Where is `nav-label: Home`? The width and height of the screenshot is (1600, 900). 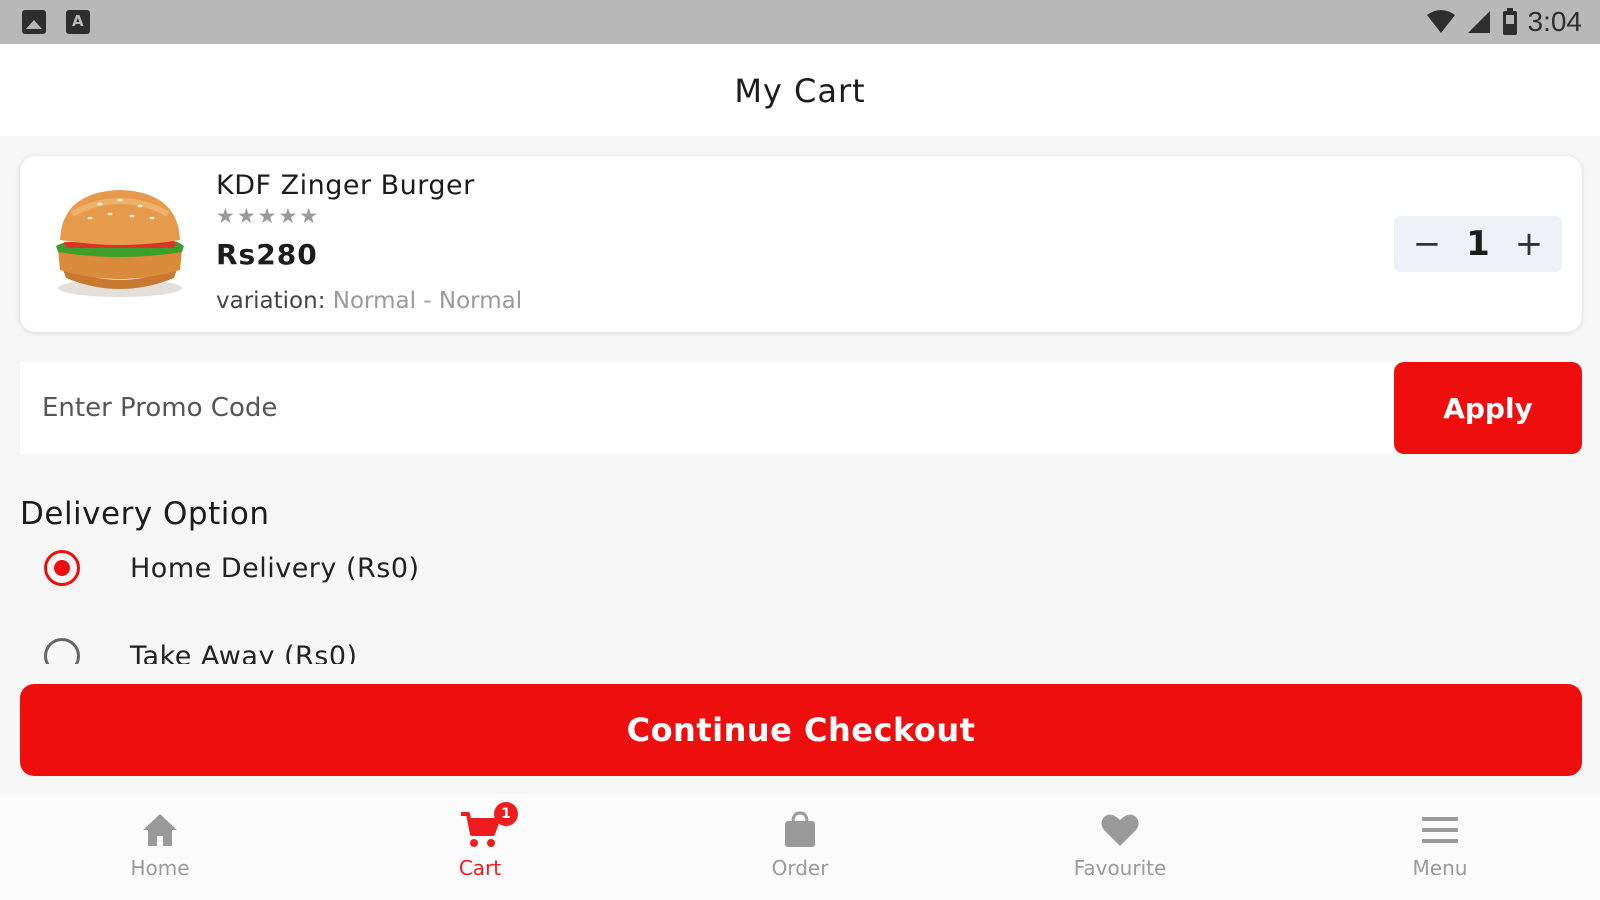
nav-label: Home is located at coordinates (160, 868).